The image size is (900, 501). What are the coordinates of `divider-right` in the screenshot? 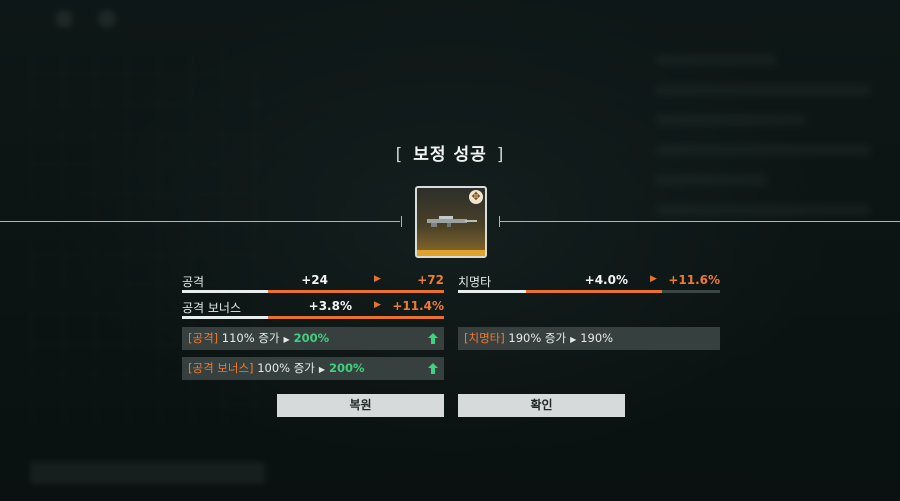 It's located at (700, 221).